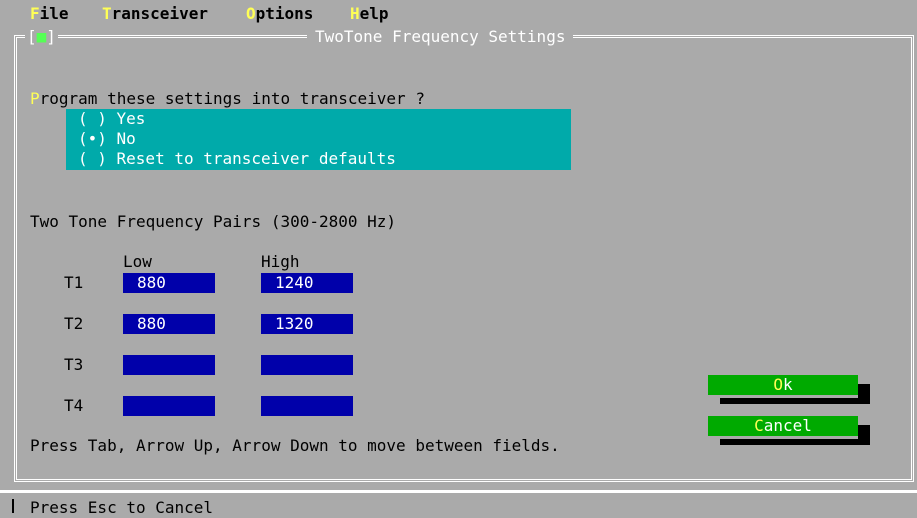 The image size is (917, 518). I want to click on t3-low-field, so click(169, 365).